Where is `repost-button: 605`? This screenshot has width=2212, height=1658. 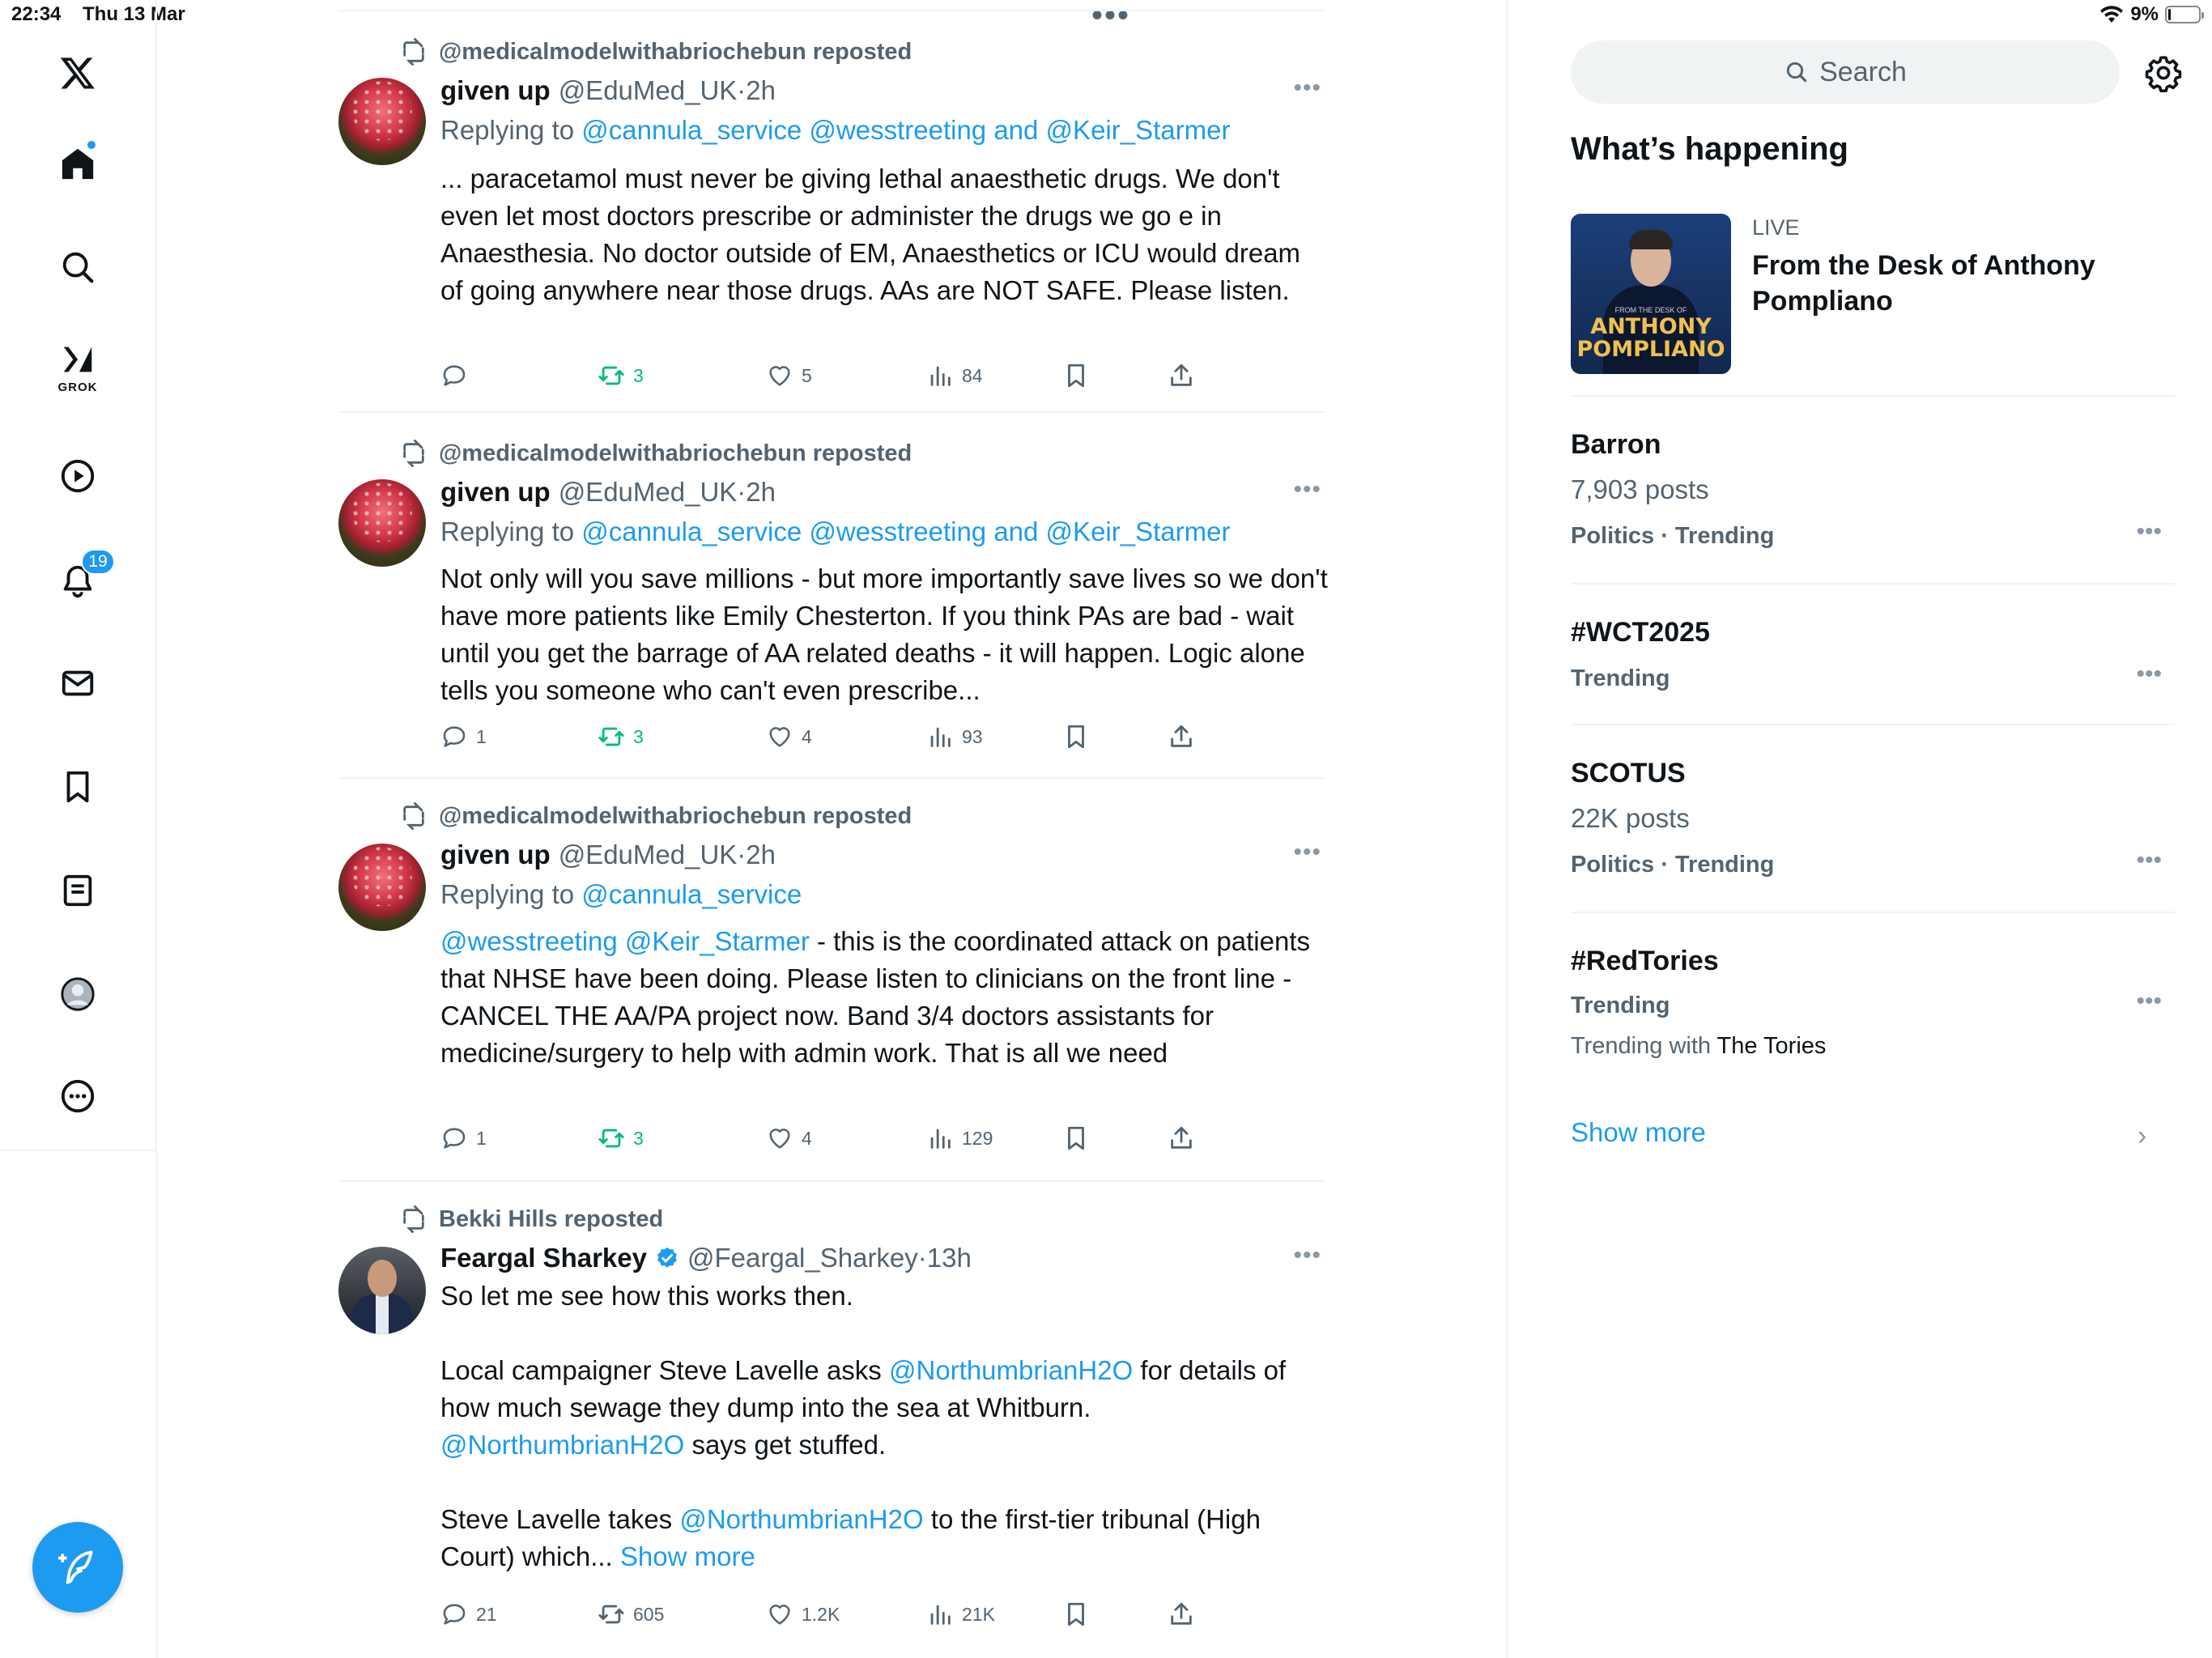
repost-button: 605 is located at coordinates (631, 1614).